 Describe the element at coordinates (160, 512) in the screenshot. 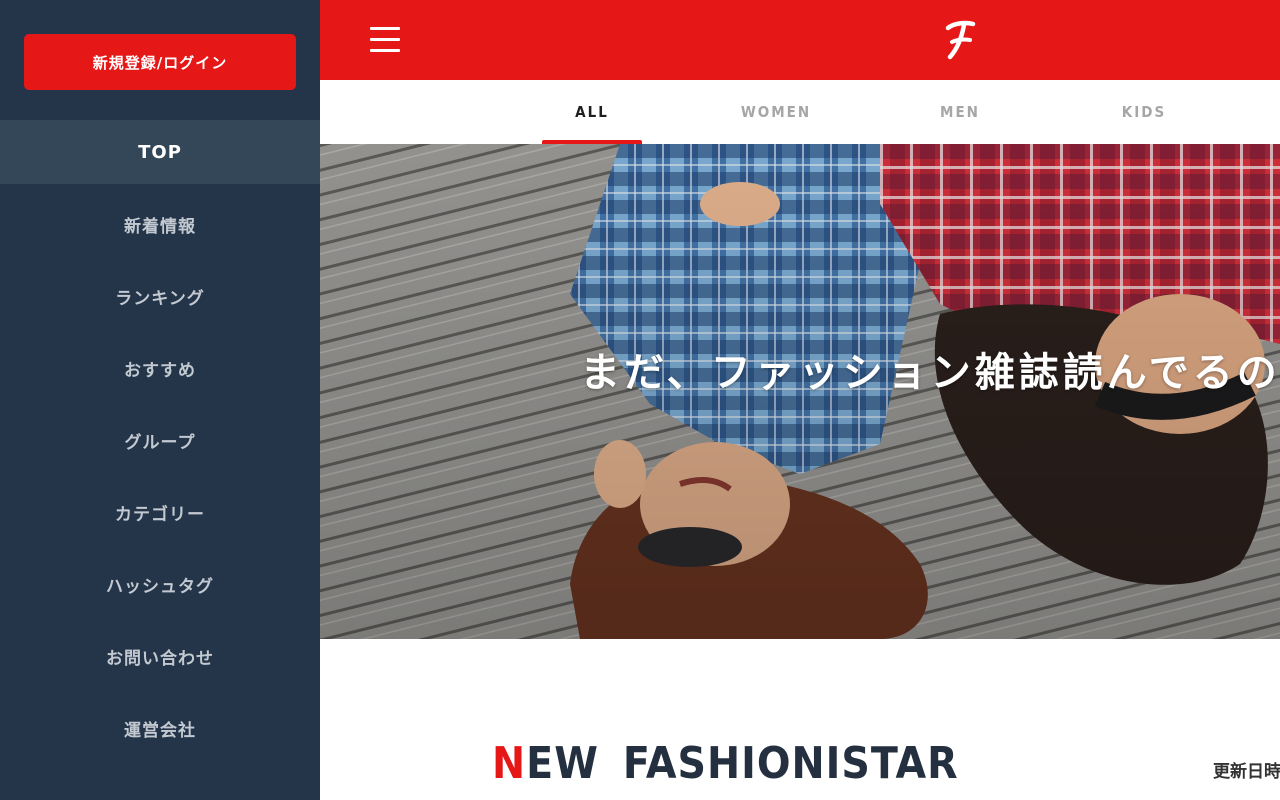

I see `sidebar-item-category: カテゴリー` at that location.